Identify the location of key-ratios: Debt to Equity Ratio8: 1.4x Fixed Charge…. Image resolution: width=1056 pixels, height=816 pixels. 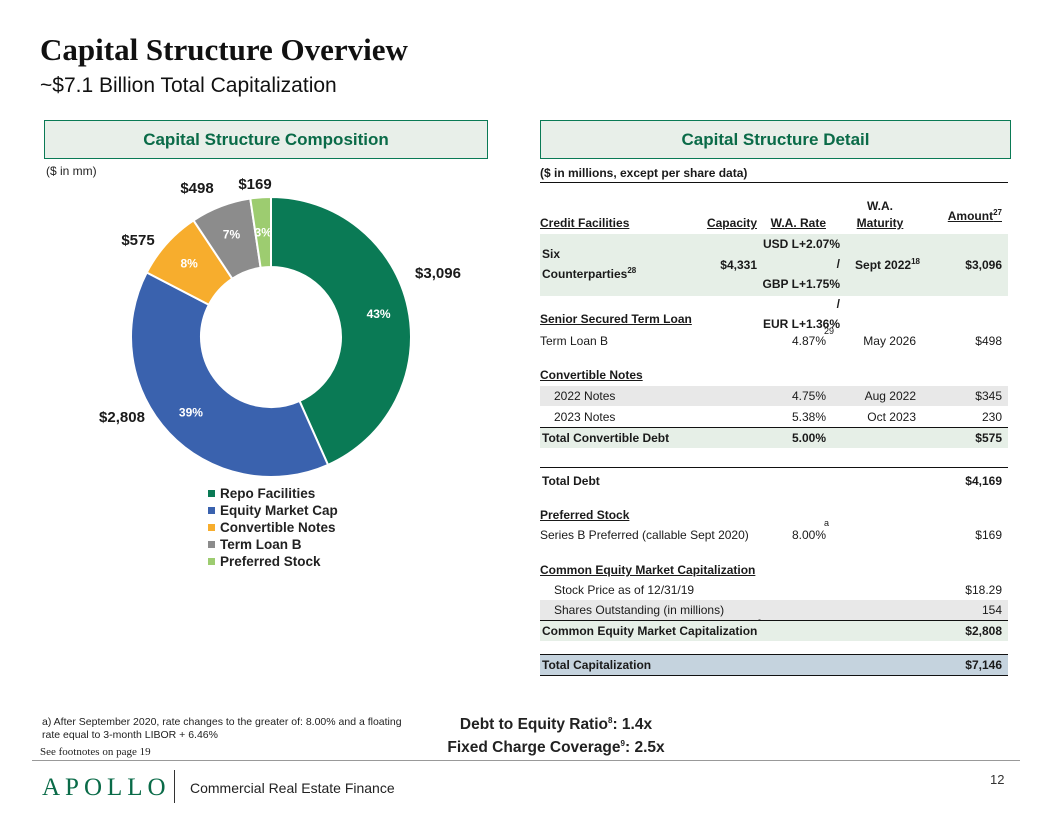
(556, 736).